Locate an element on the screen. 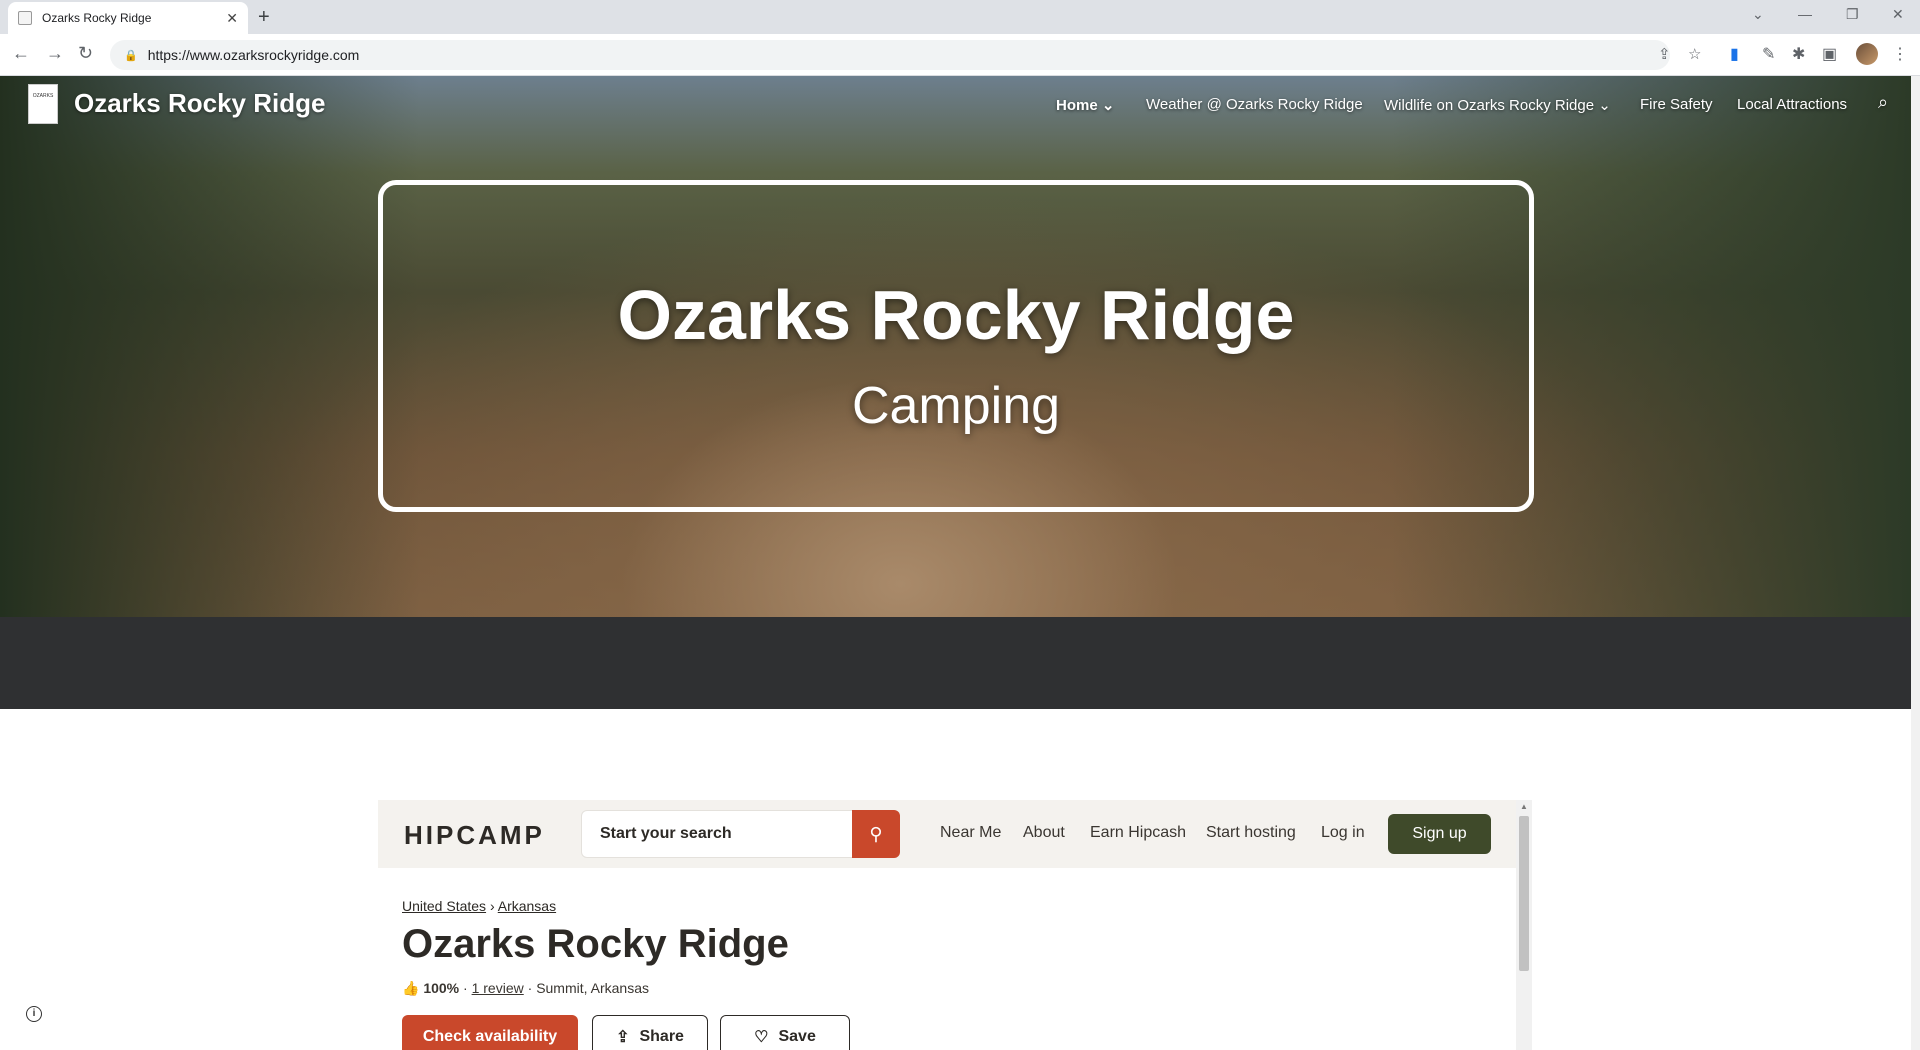 Image resolution: width=1920 pixels, height=1050 pixels. site-search-icon: ⌕ is located at coordinates (1883, 102).